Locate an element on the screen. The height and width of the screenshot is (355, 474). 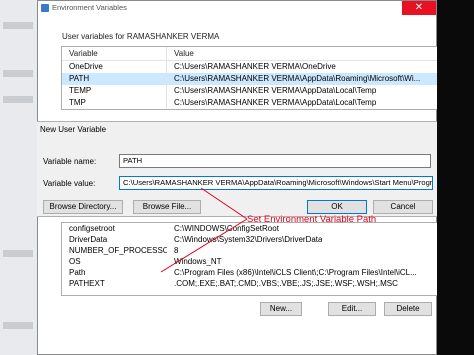
annotation-arrow is located at coordinates (204, 230).